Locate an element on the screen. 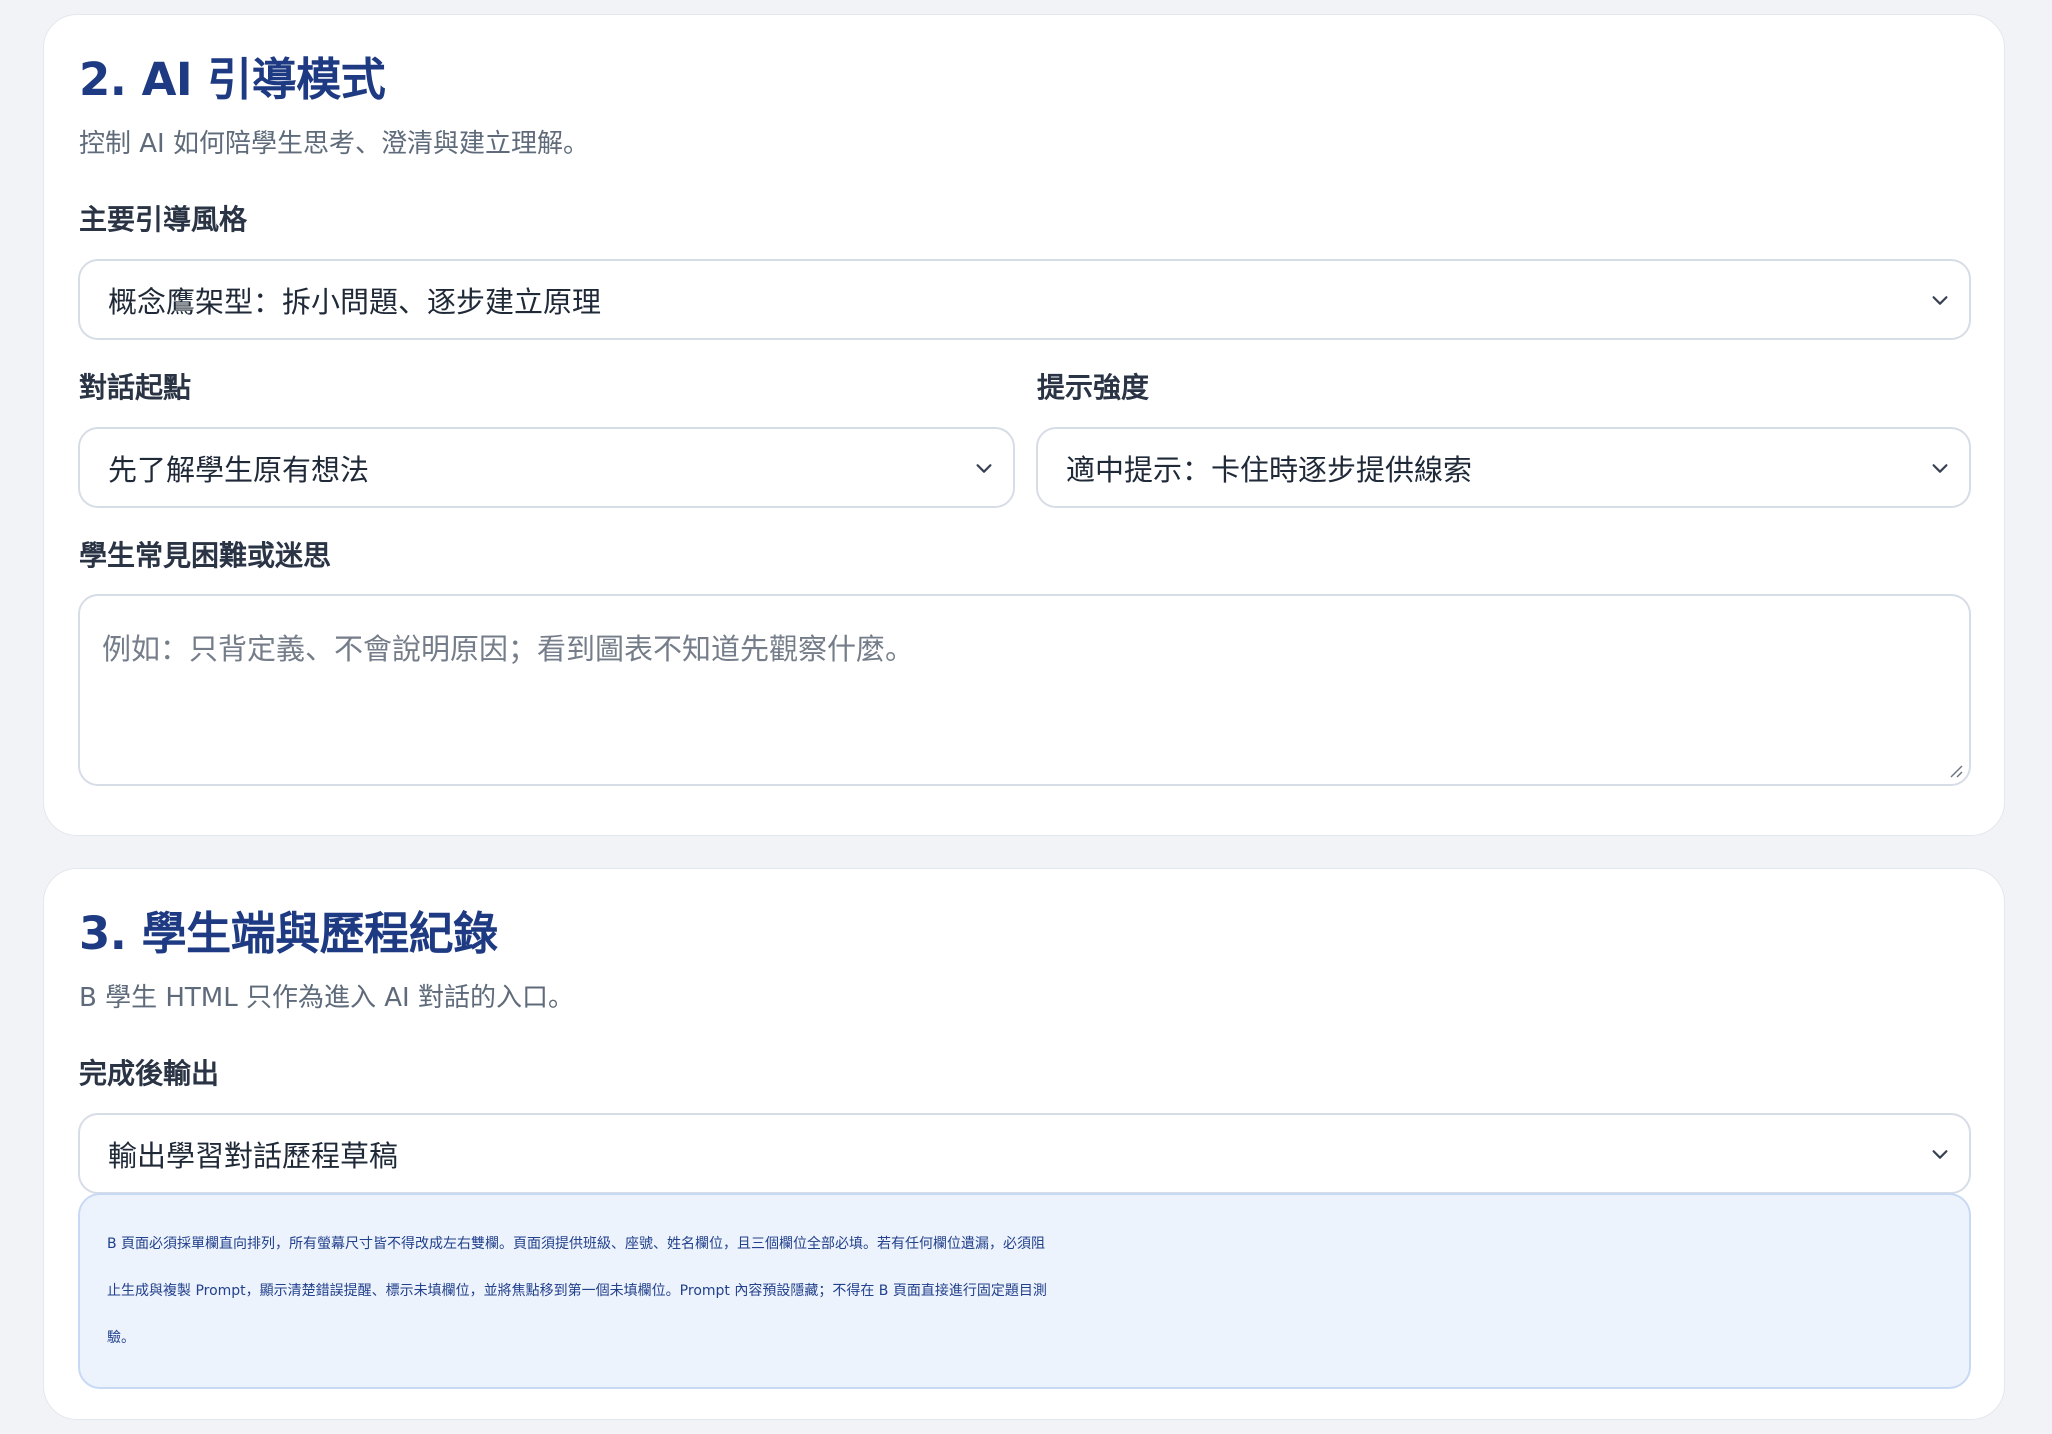 The height and width of the screenshot is (1434, 2052). guidance-style-value: 概念鷹架型：拆小問題、逐步建立原理 is located at coordinates (355, 301).